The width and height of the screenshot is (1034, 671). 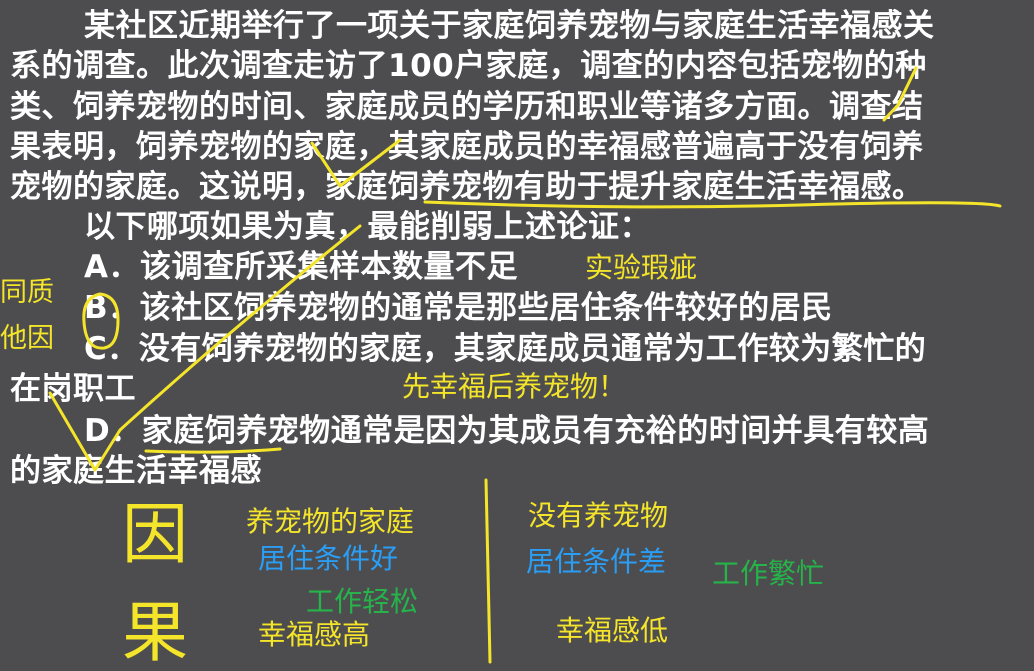 What do you see at coordinates (155, 534) in the screenshot?
I see `cause-char: 因` at bounding box center [155, 534].